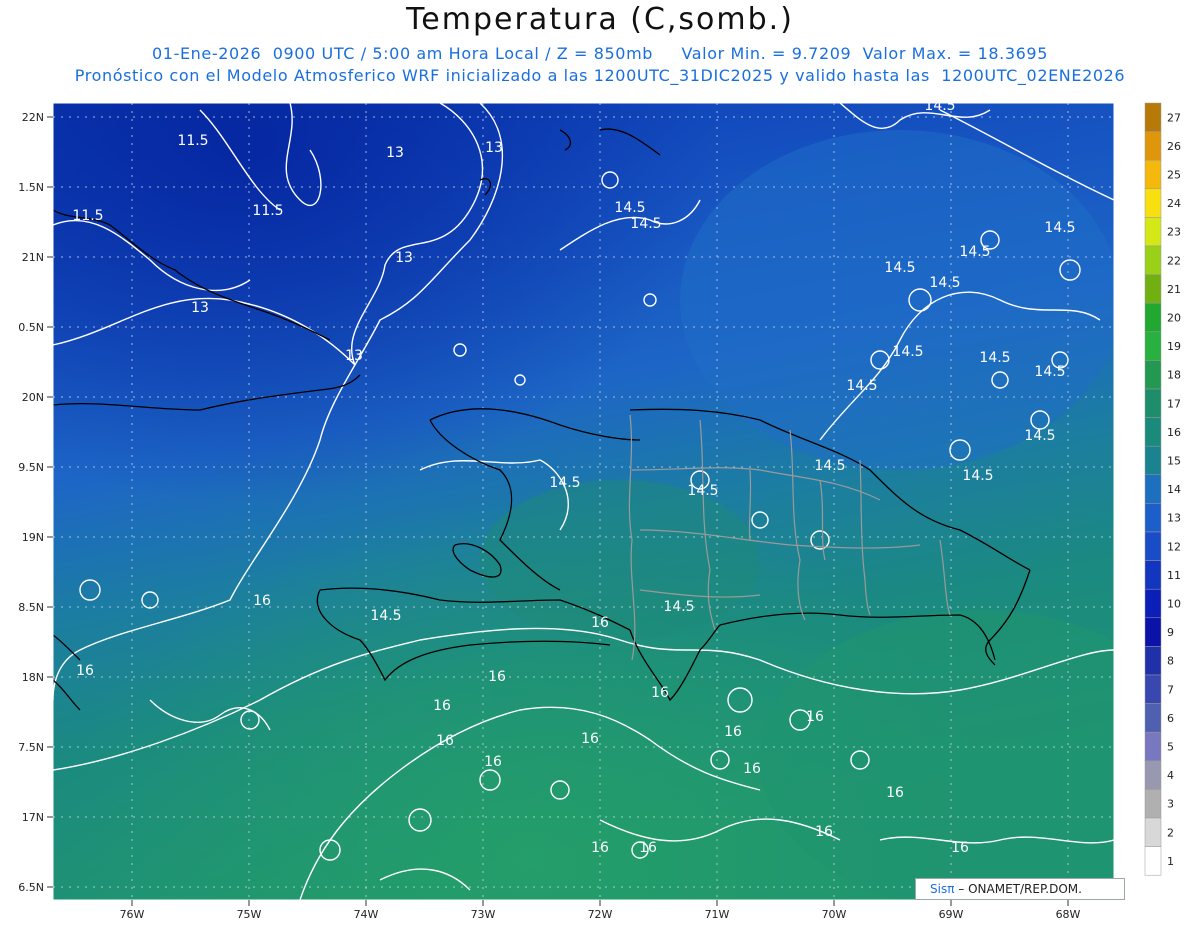 The width and height of the screenshot is (1200, 927). What do you see at coordinates (1174, 489) in the screenshot?
I see `colorbar-level-label: 14` at bounding box center [1174, 489].